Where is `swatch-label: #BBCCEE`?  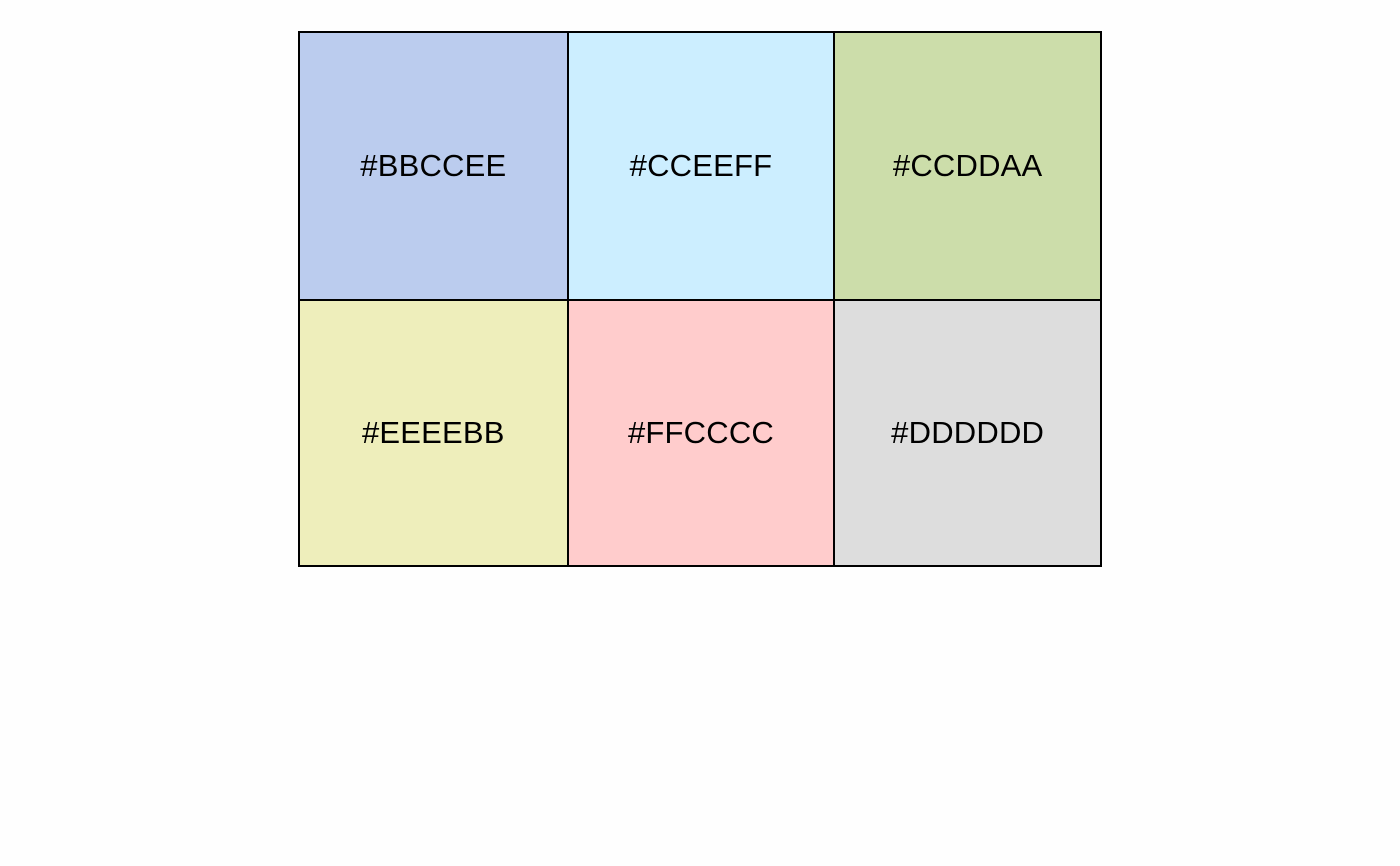 swatch-label: #BBCCEE is located at coordinates (433, 165).